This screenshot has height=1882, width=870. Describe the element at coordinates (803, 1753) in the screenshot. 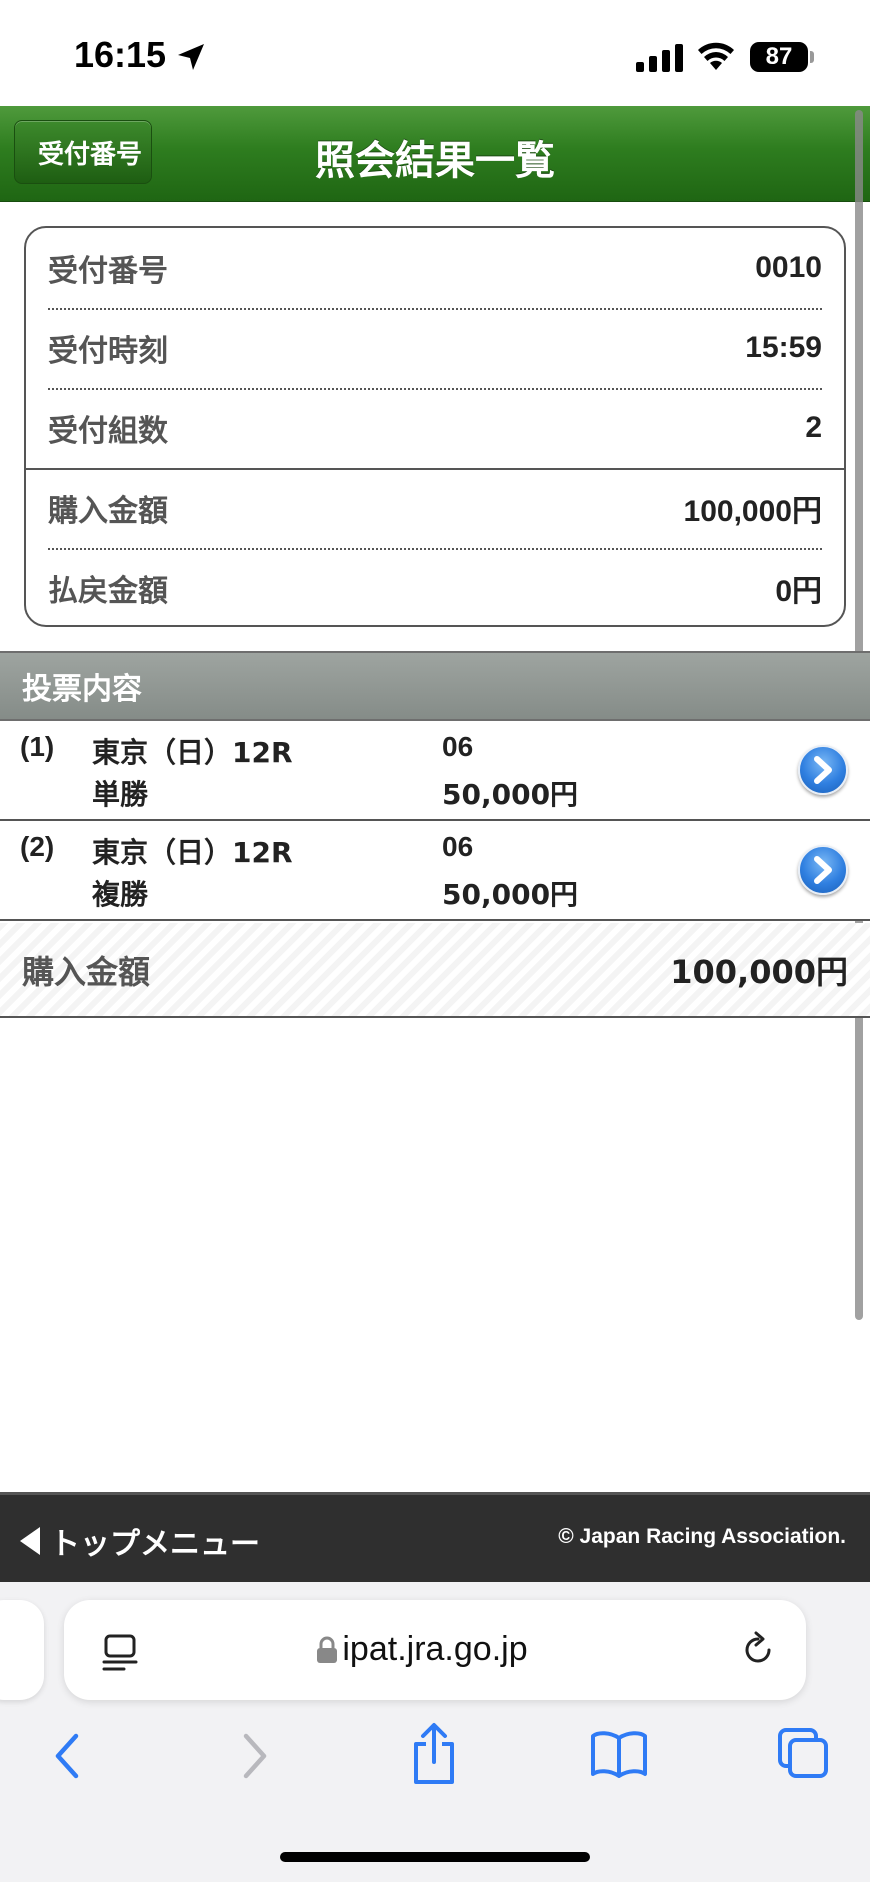

I see `tabs-icon` at that location.